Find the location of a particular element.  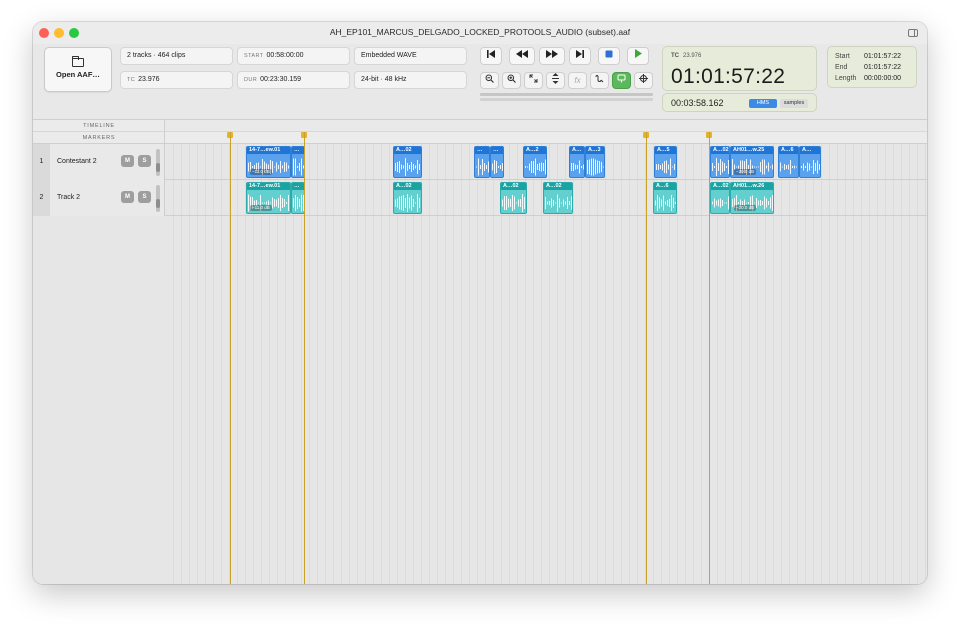

marker-bar is located at coordinates (546, 138).